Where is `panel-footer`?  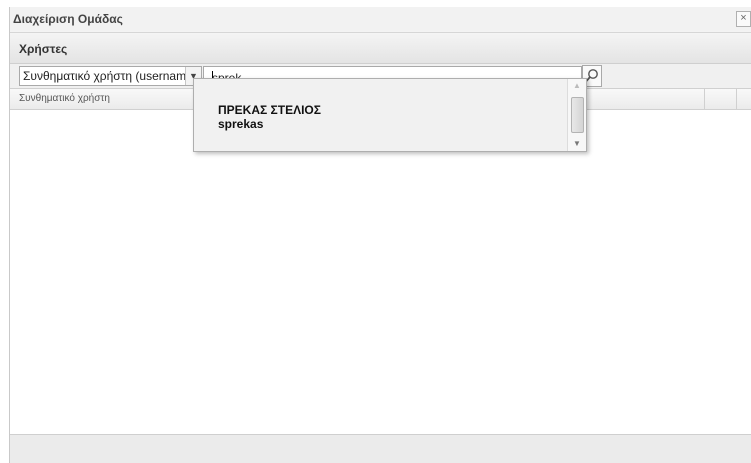 panel-footer is located at coordinates (380, 448).